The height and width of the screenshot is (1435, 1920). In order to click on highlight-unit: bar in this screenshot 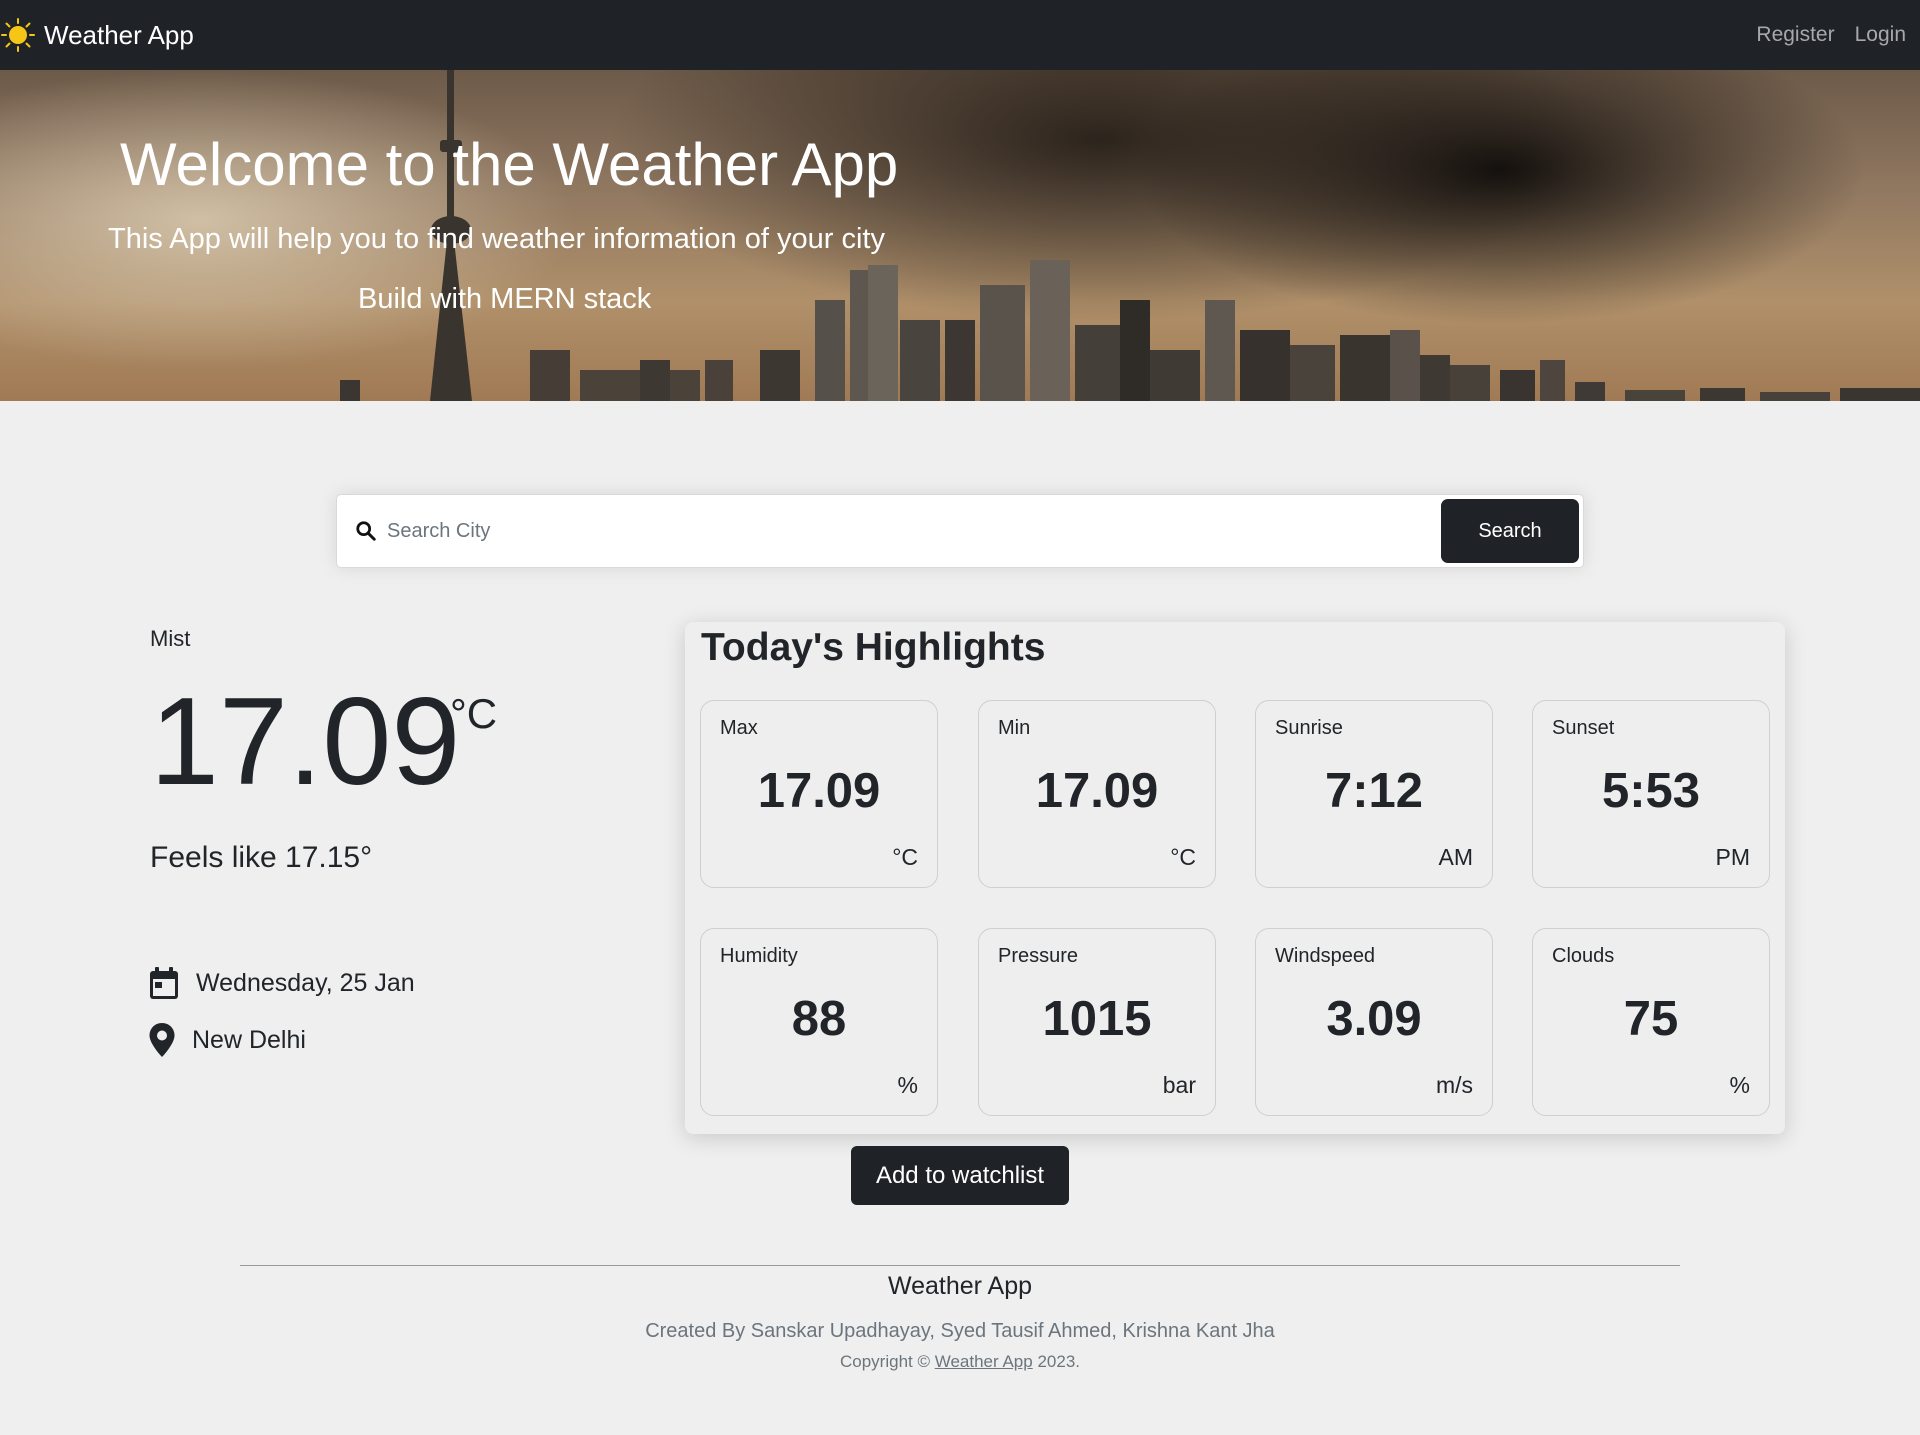, I will do `click(1179, 1085)`.